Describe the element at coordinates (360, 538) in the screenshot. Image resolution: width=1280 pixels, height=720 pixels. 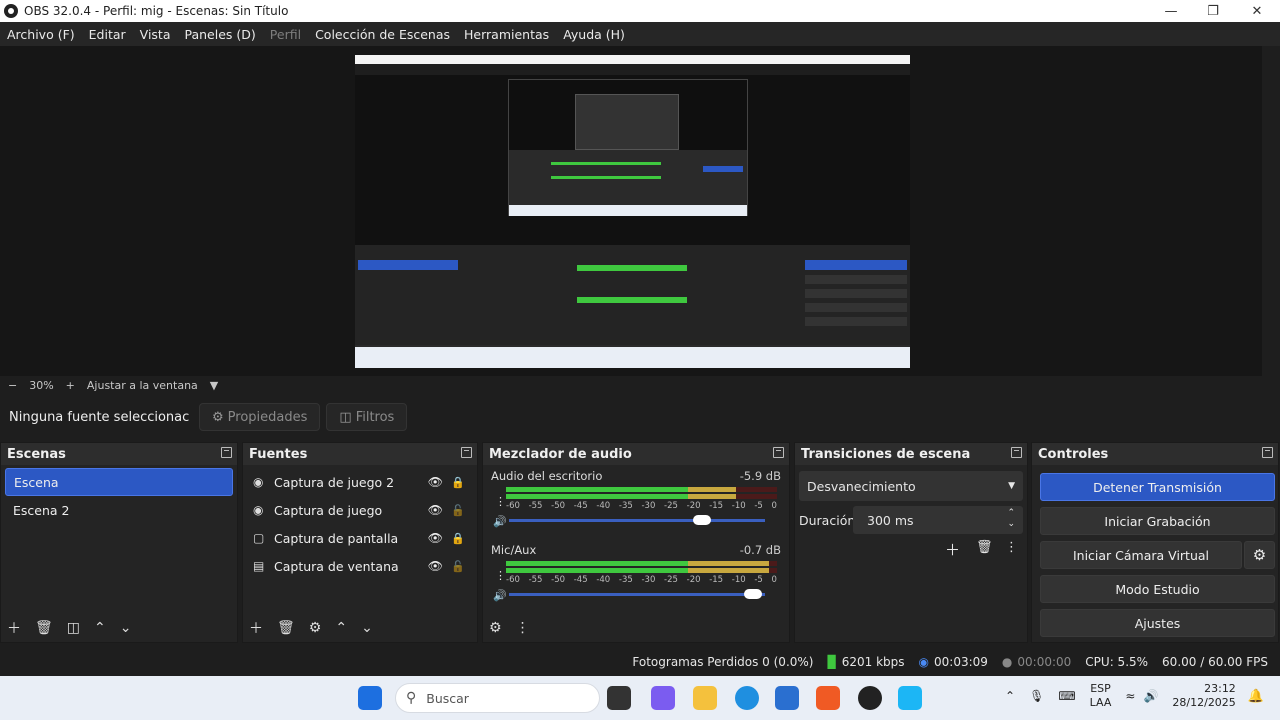
I see `source-item: ▢ Captura de pantalla 👁 🔒` at that location.